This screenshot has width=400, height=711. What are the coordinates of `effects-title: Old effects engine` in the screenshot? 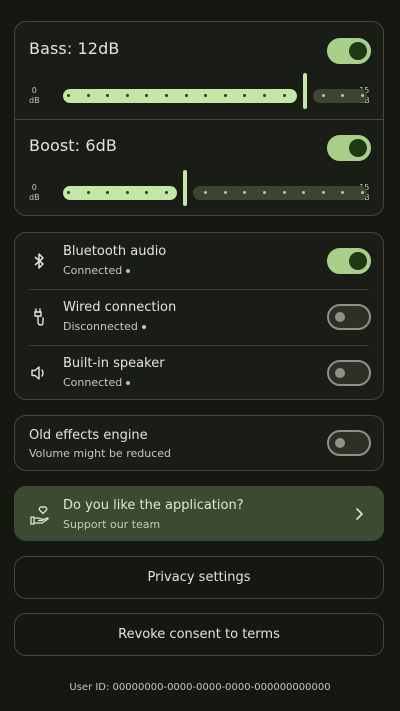 It's located at (88, 435).